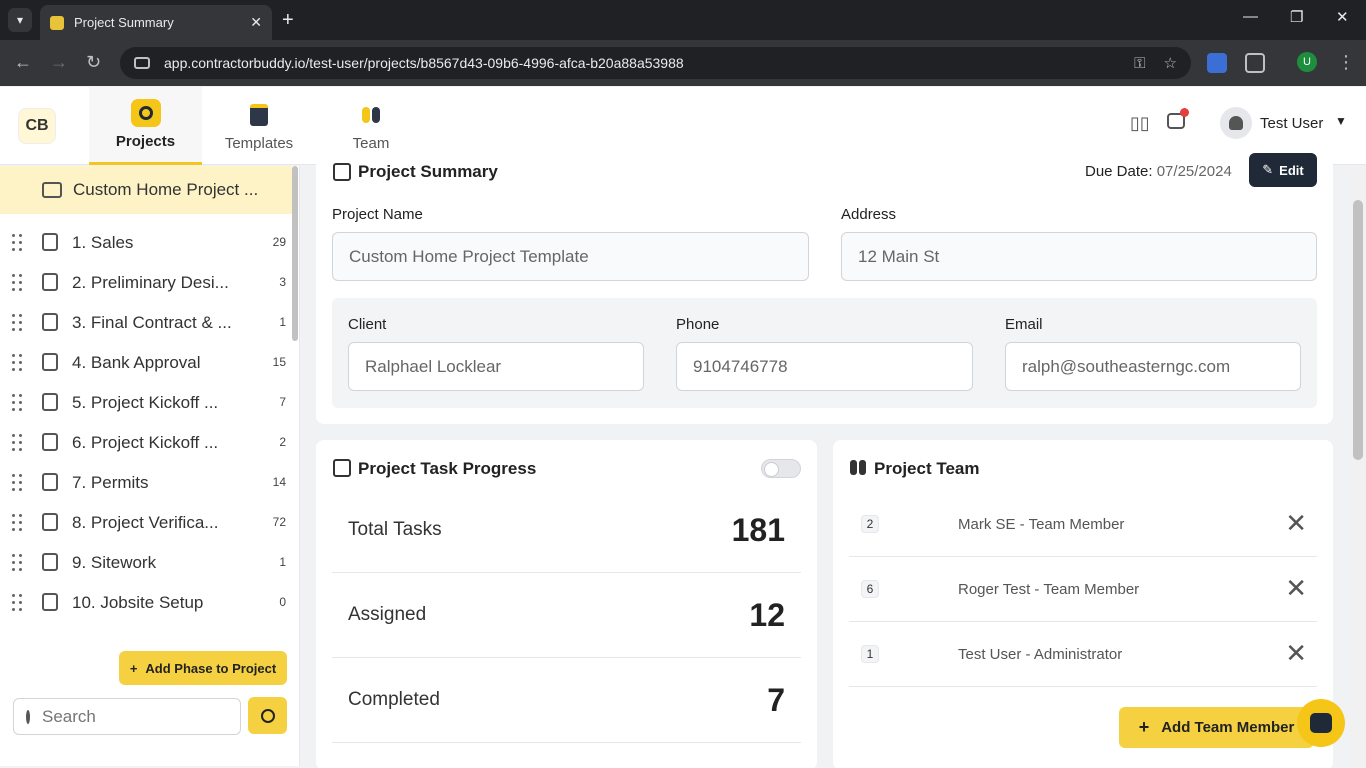  What do you see at coordinates (496, 366) in the screenshot?
I see `client-field: Ralphael Locklear` at bounding box center [496, 366].